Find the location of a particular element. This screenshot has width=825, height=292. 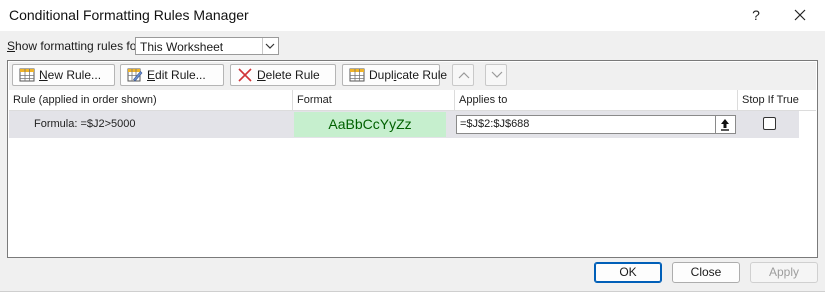

duplicate-rule-button: Duplicate Rule is located at coordinates (394, 75).